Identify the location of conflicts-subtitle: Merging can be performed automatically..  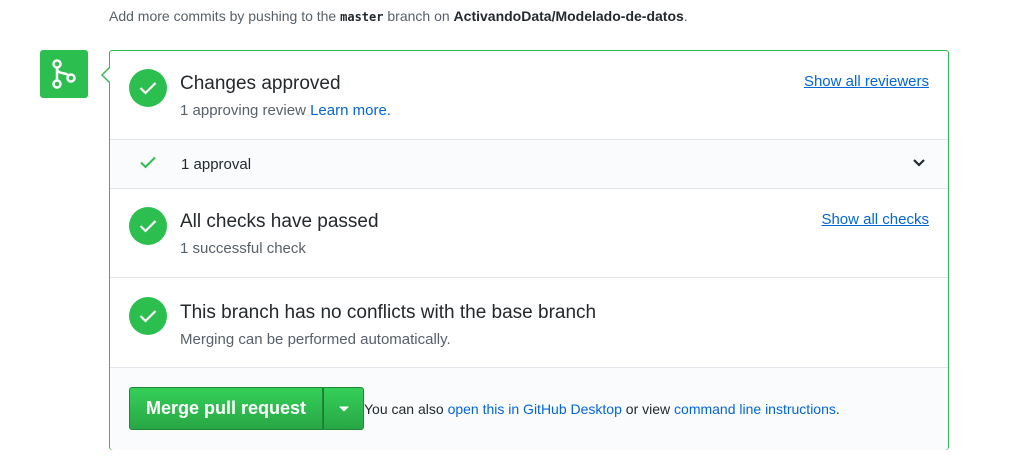
(315, 339).